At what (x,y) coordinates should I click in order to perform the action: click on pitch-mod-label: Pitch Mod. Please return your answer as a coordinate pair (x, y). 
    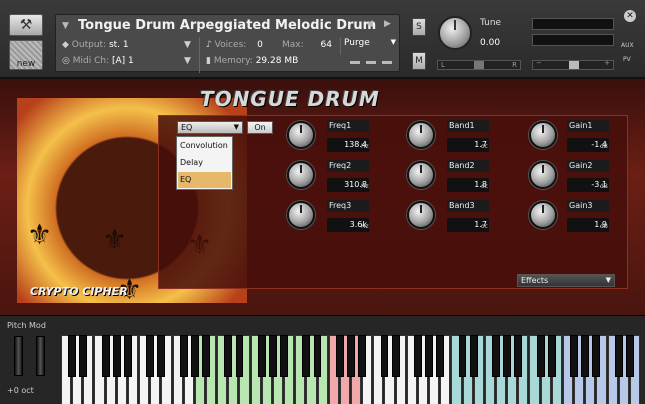
    Looking at the image, I should click on (26, 325).